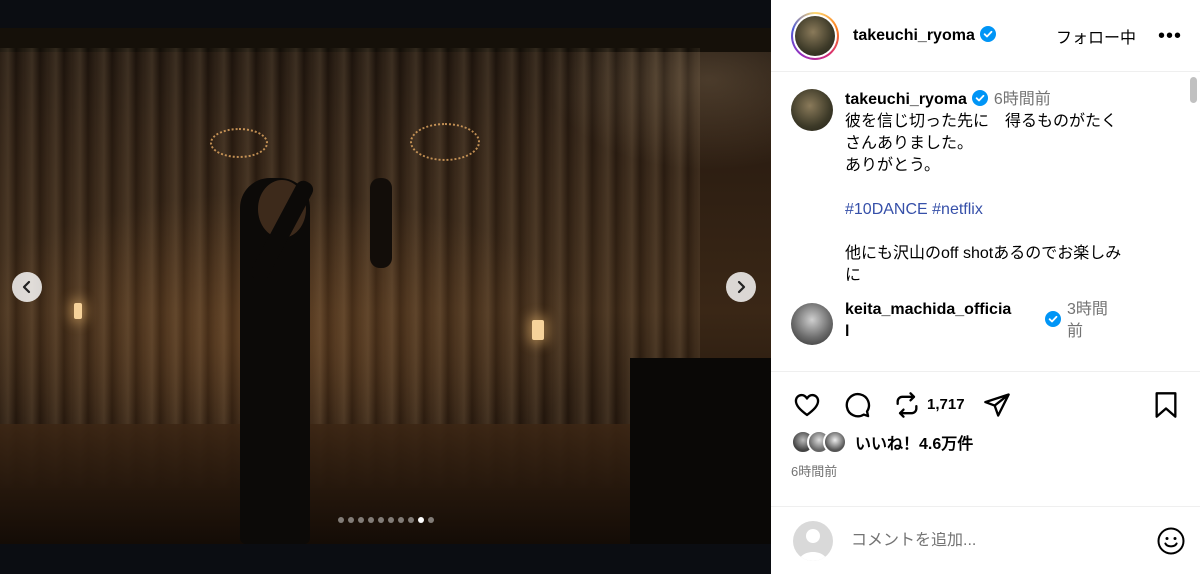 The height and width of the screenshot is (574, 1200). I want to click on comment-icon, so click(858, 404).